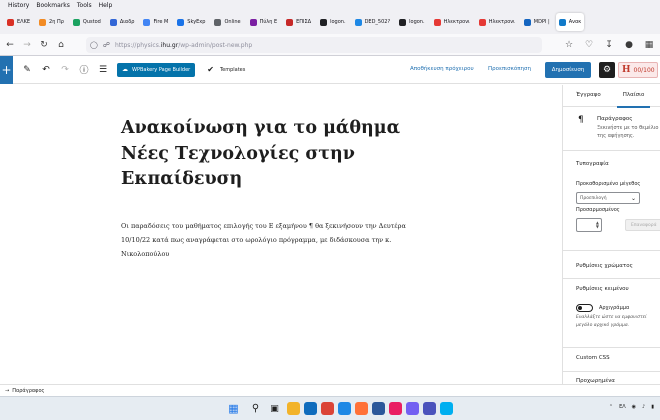  Describe the element at coordinates (633, 198) in the screenshot. I see `chevron-down-icon: ⌄` at that location.